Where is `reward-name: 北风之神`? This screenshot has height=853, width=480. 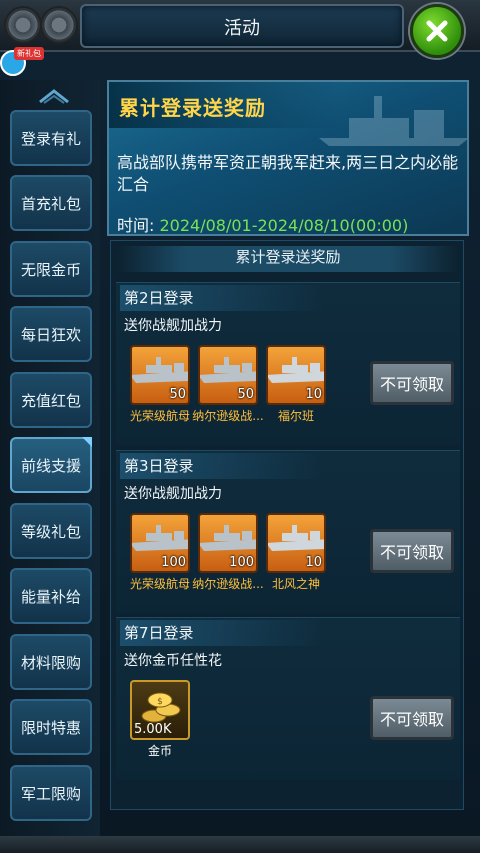 reward-name: 北风之神 is located at coordinates (295, 584).